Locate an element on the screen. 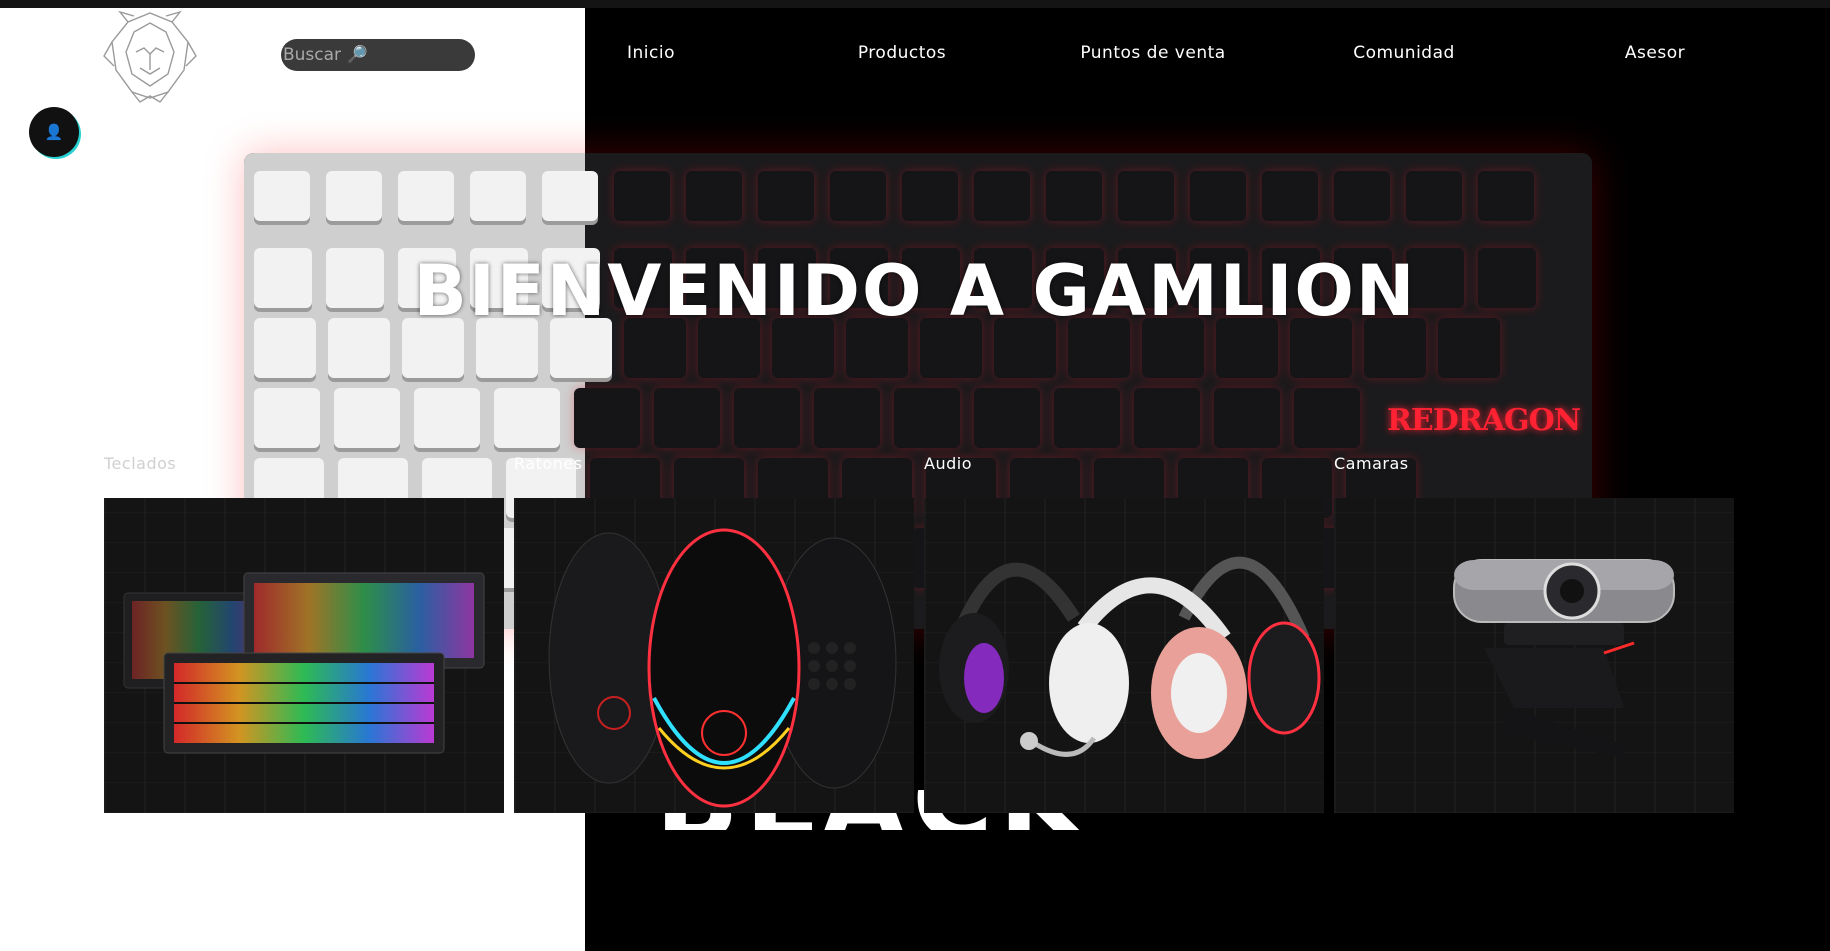 The height and width of the screenshot is (951, 1830). category-card-audio is located at coordinates (1124, 655).